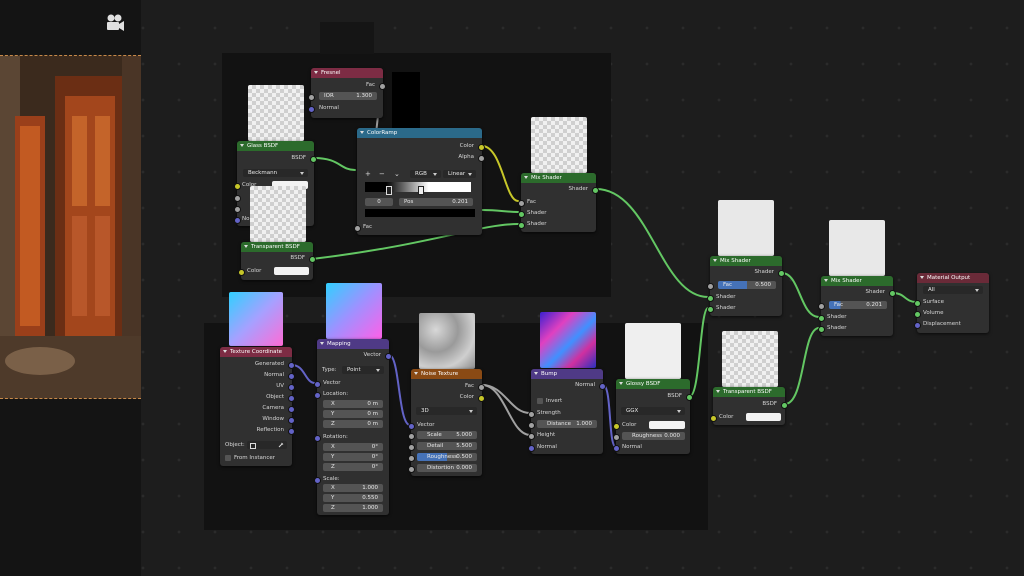  Describe the element at coordinates (531, 436) in the screenshot. I see `bump-height-socket` at that location.